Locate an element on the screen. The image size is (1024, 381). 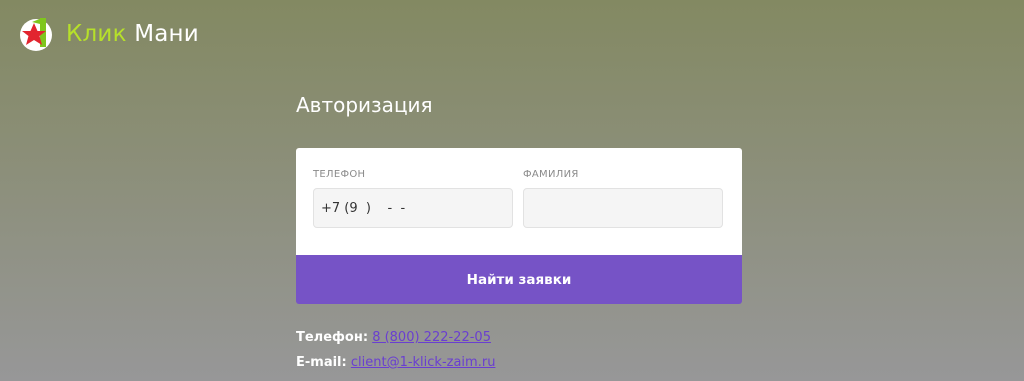
phone-field-group: Телефон is located at coordinates (413, 198).